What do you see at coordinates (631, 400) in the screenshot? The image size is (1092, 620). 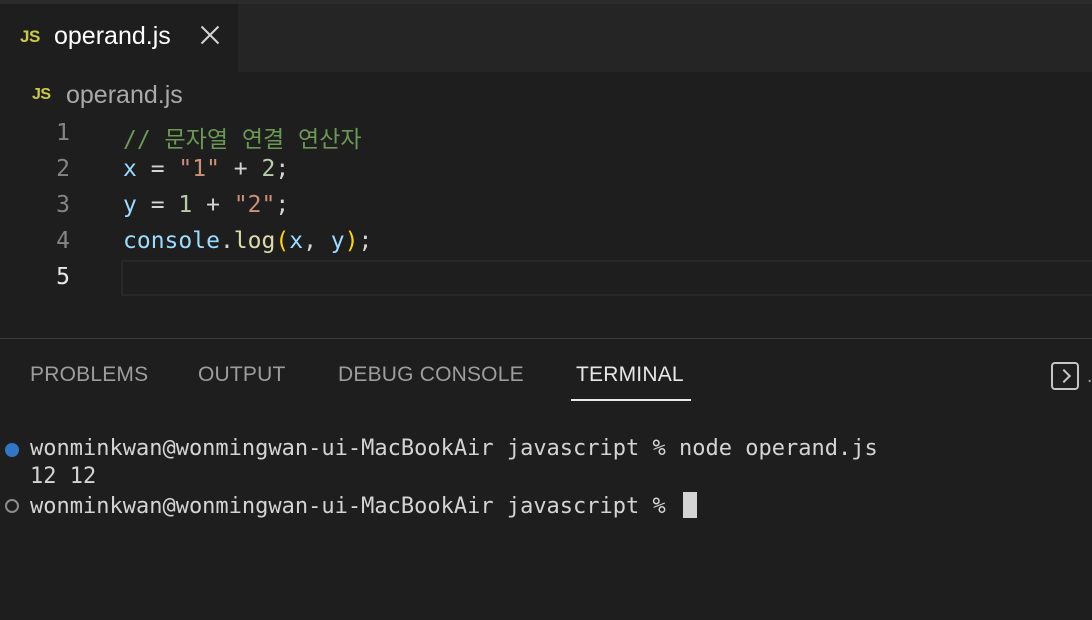 I see `active-tab-indicator` at bounding box center [631, 400].